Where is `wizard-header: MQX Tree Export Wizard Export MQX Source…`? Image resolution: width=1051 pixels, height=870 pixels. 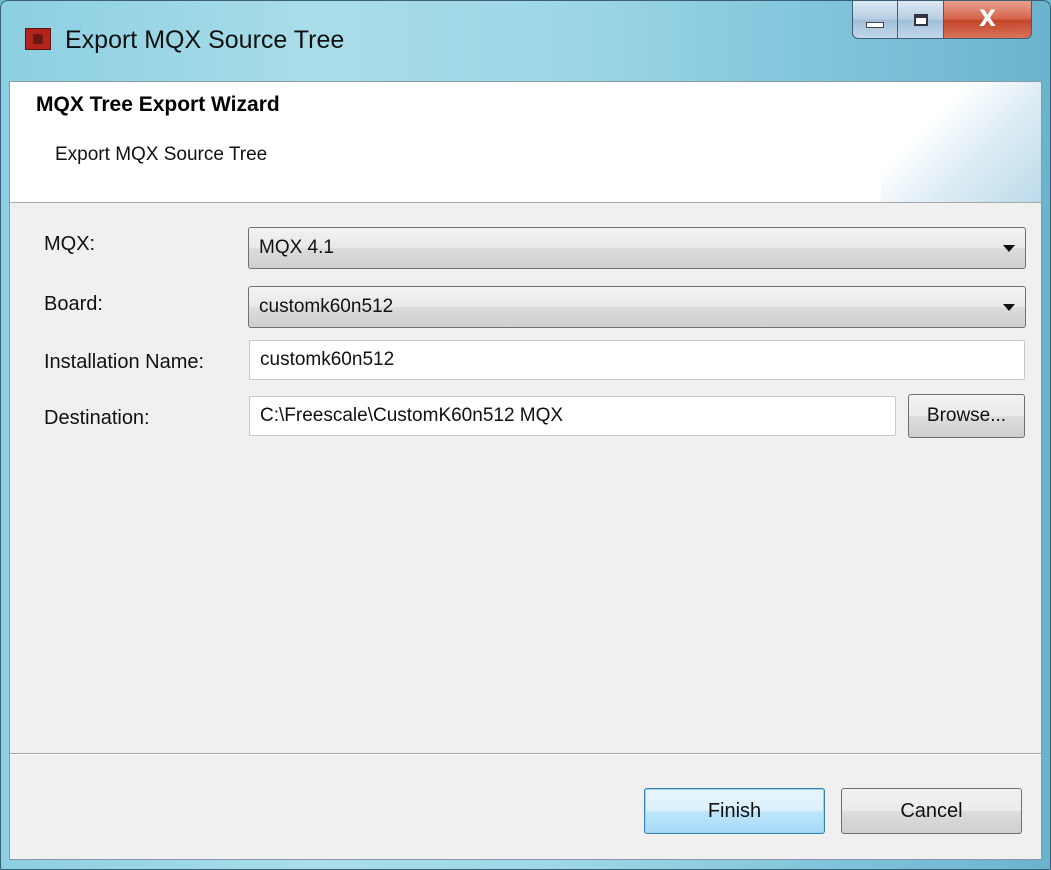 wizard-header: MQX Tree Export Wizard Export MQX Source… is located at coordinates (525, 142).